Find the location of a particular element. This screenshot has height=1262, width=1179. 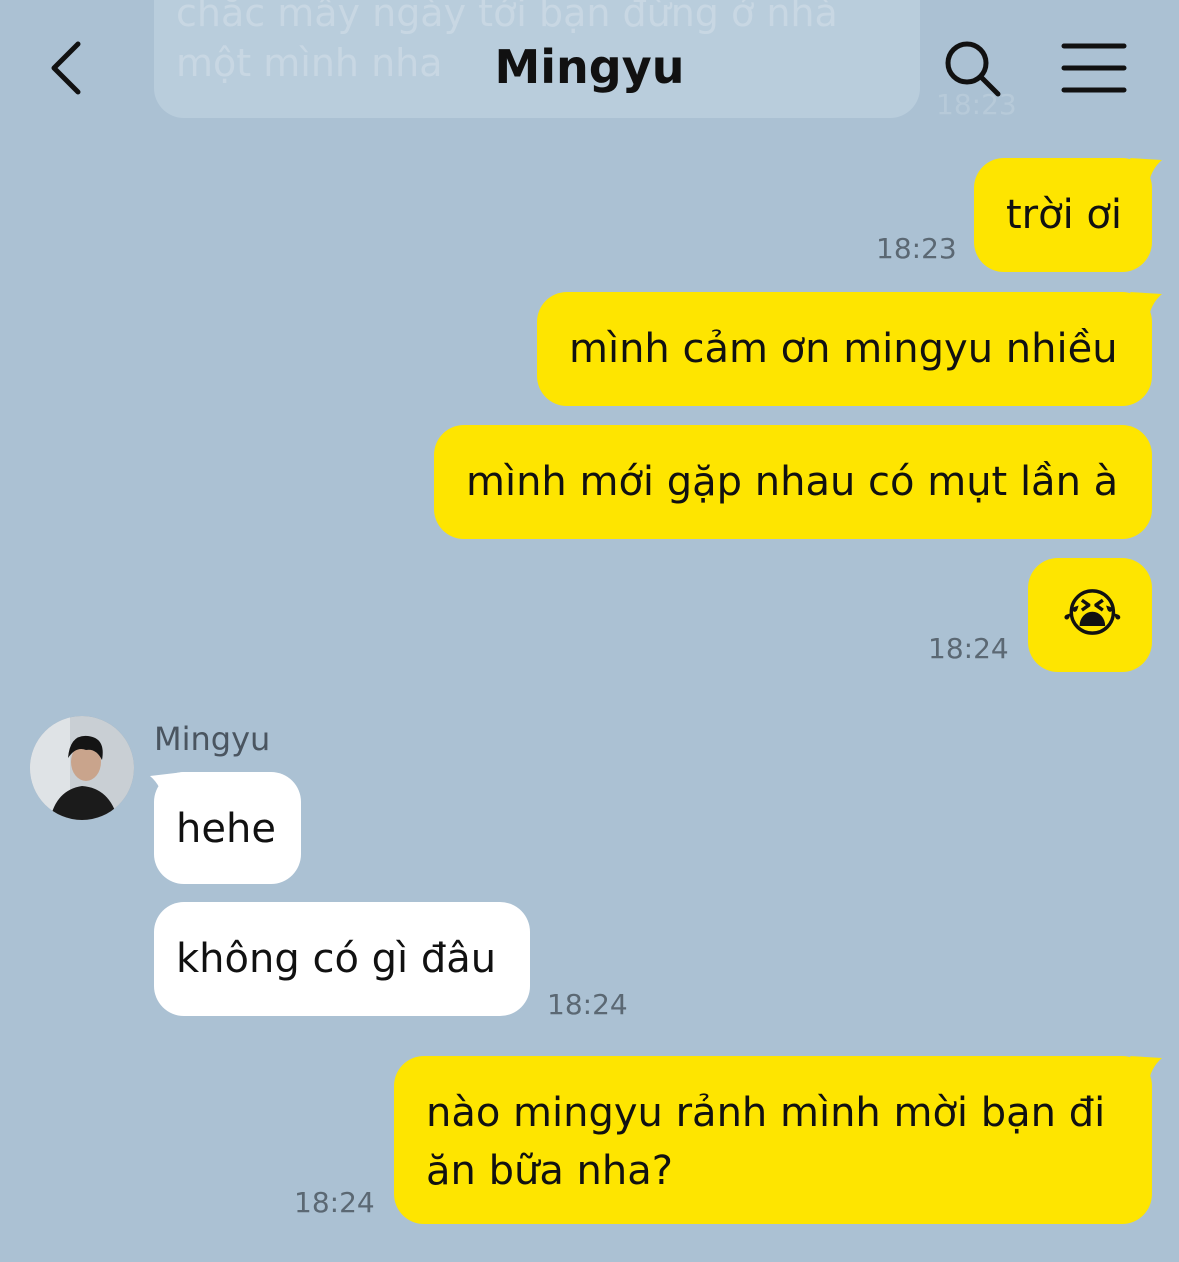

search-icon is located at coordinates (973, 69).